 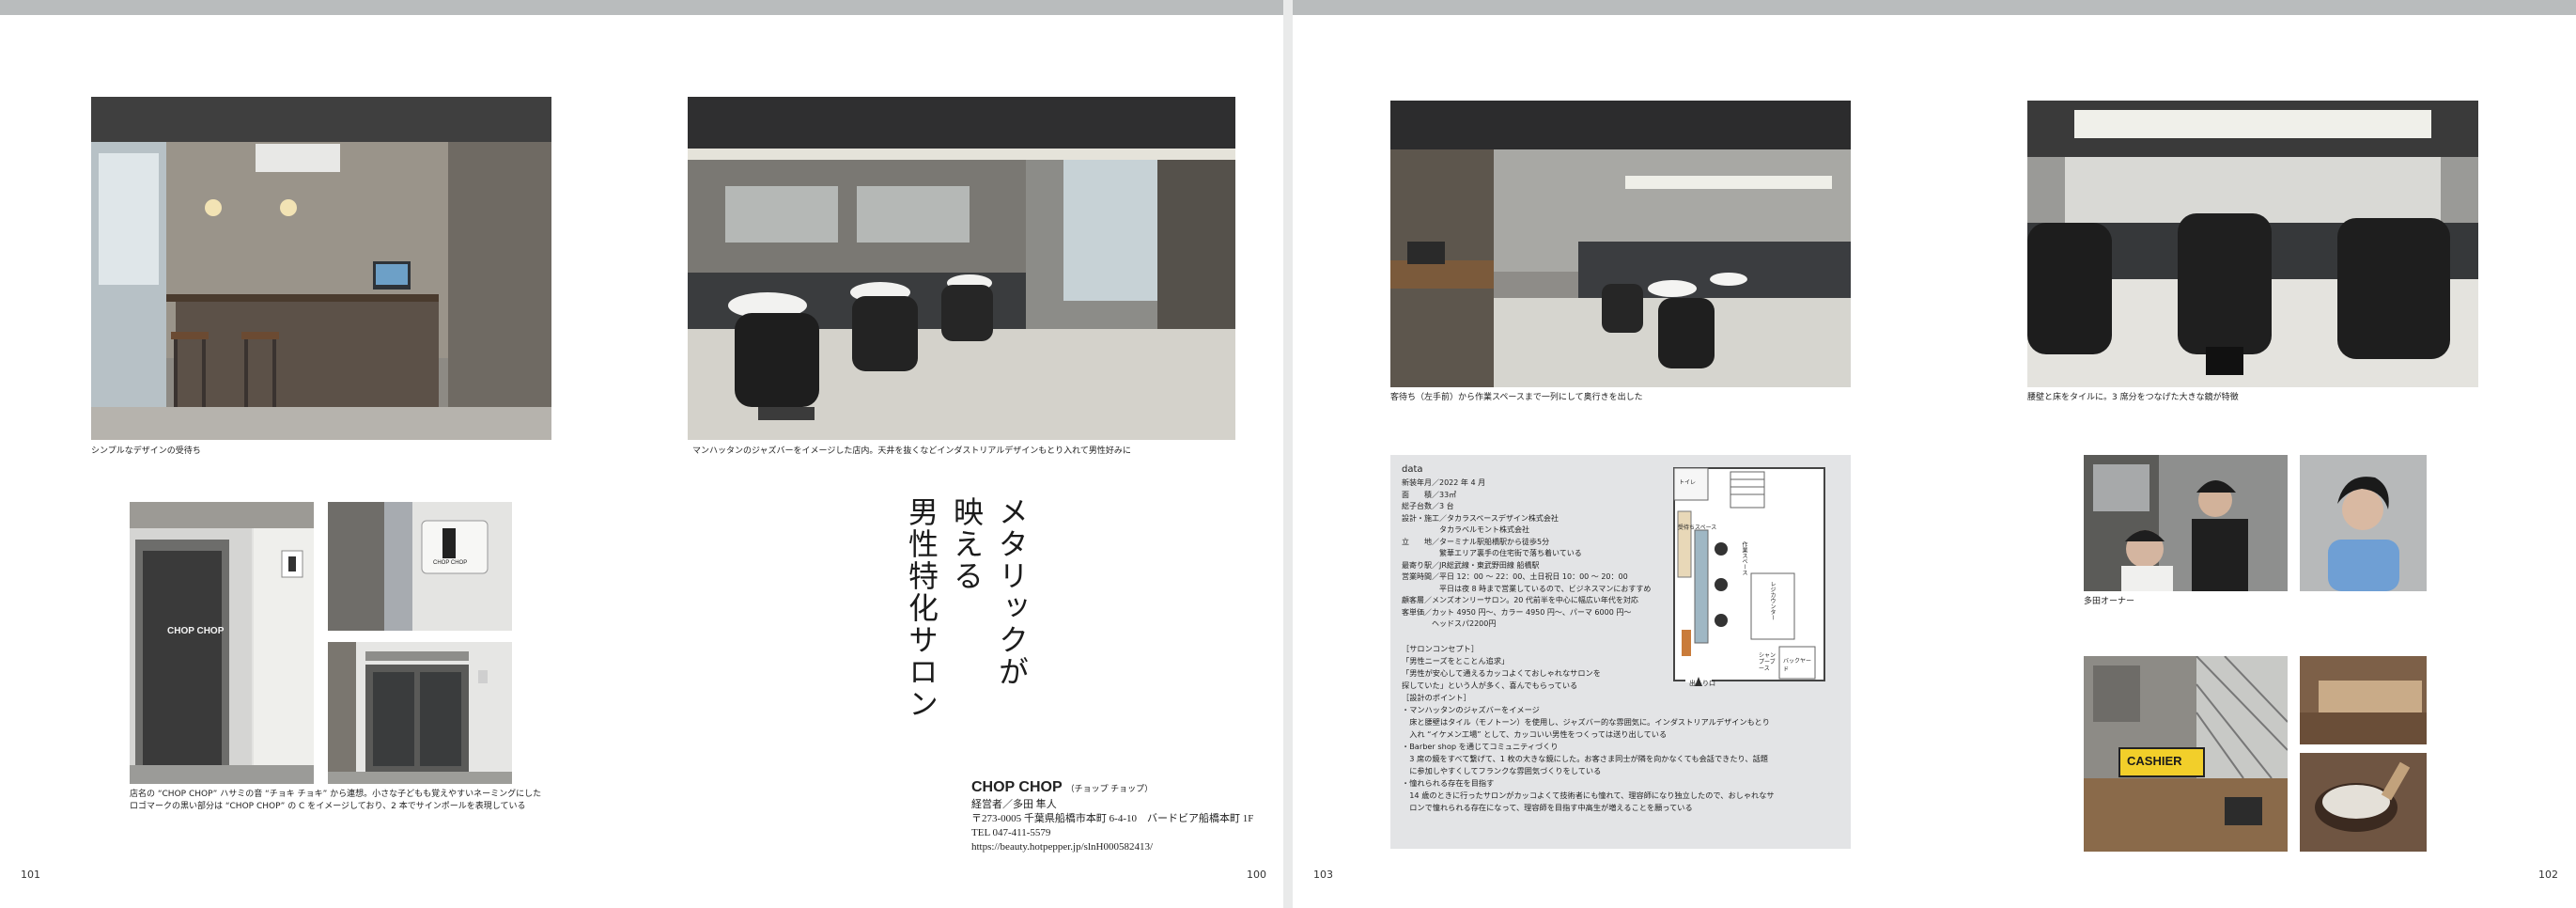 What do you see at coordinates (1515, 576) in the screenshot?
I see `data-row: 営業時間／平日 12：00 ～ 22：00、土日祝日 10：00 ～ 20：00` at bounding box center [1515, 576].